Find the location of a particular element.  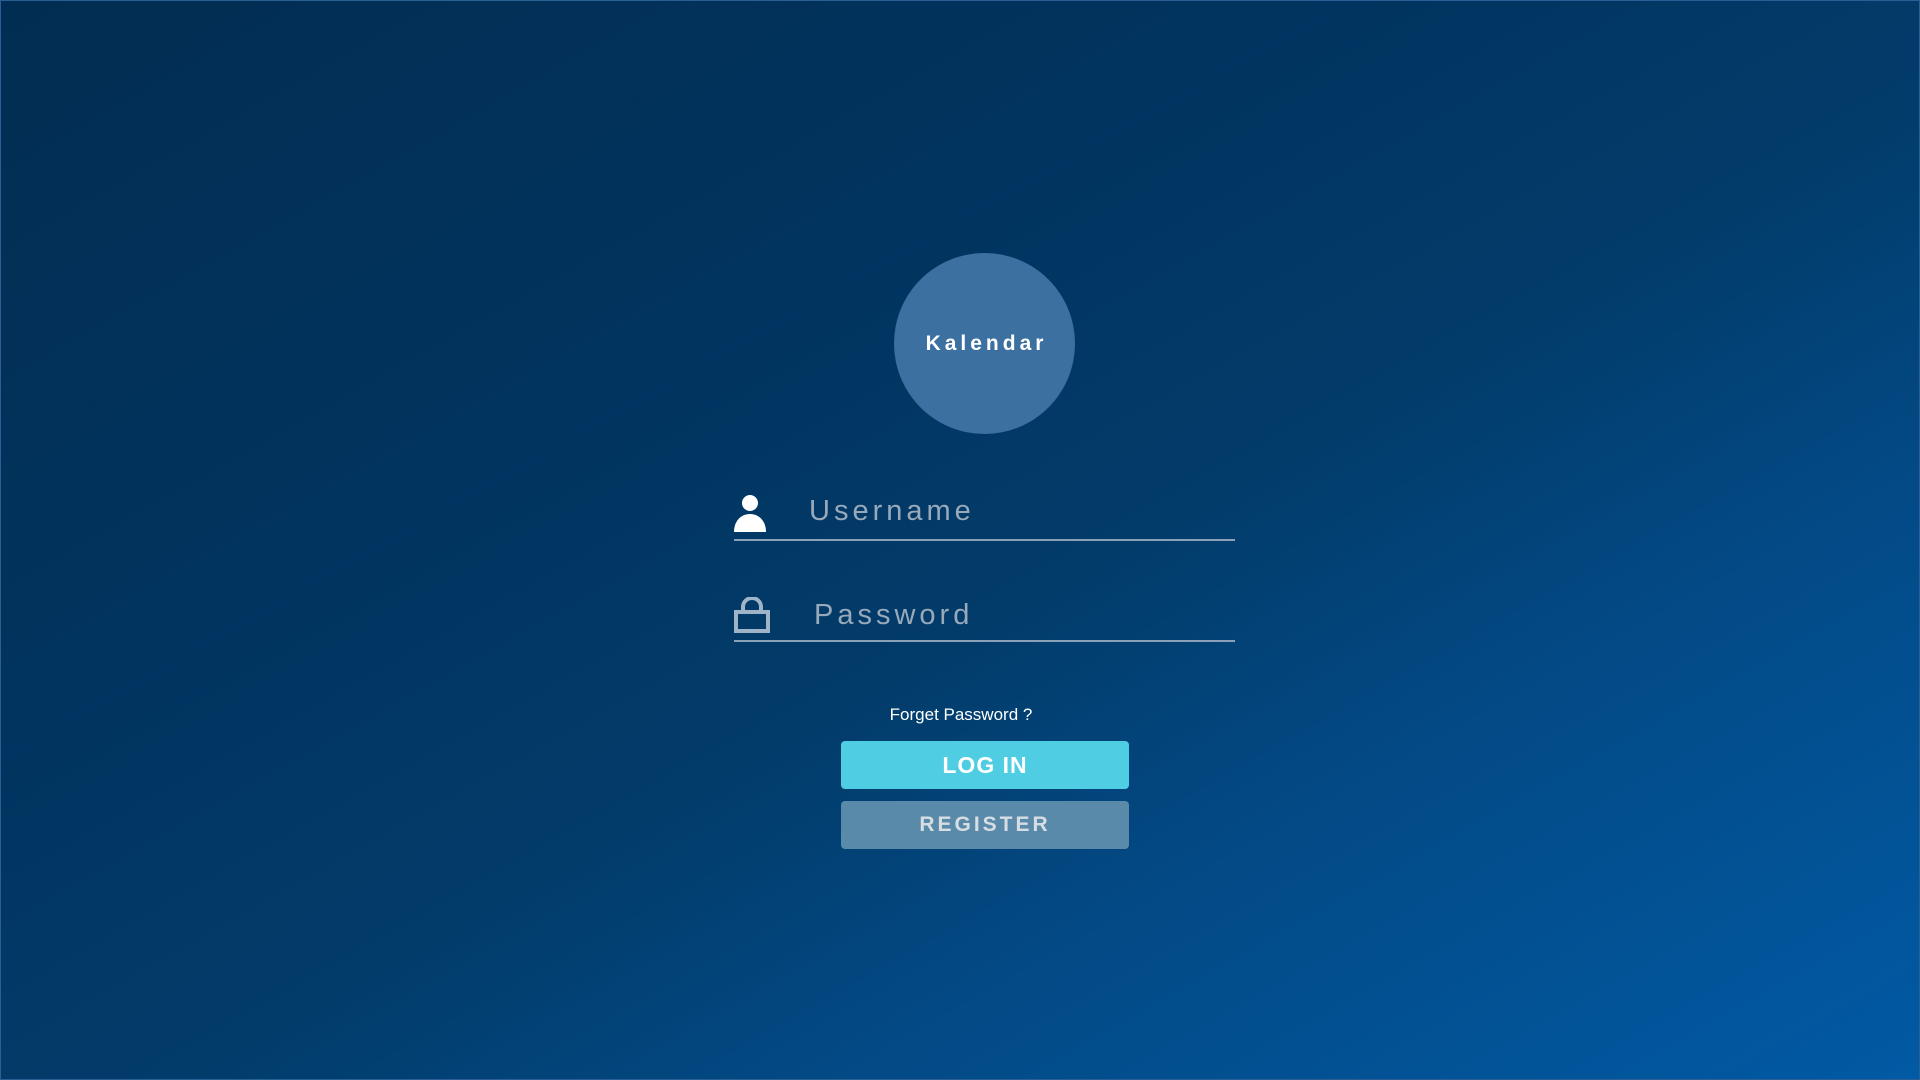

password-field is located at coordinates (984, 614).